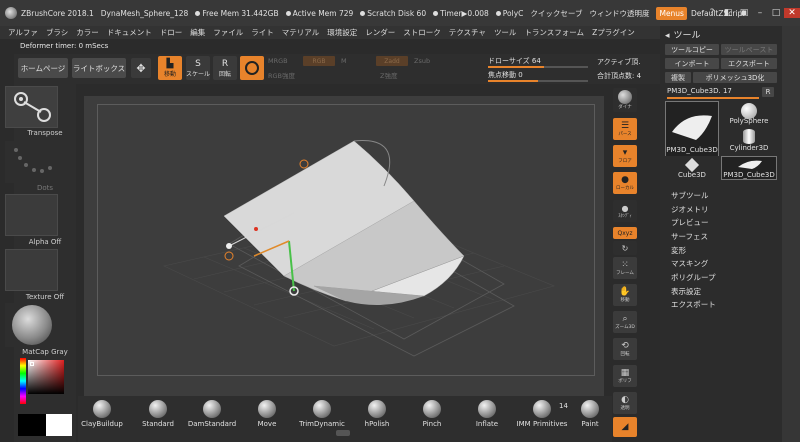 The height and width of the screenshot is (442, 800). Describe the element at coordinates (625, 403) in the screenshot. I see `transparency-button: ◐ 透明` at that location.